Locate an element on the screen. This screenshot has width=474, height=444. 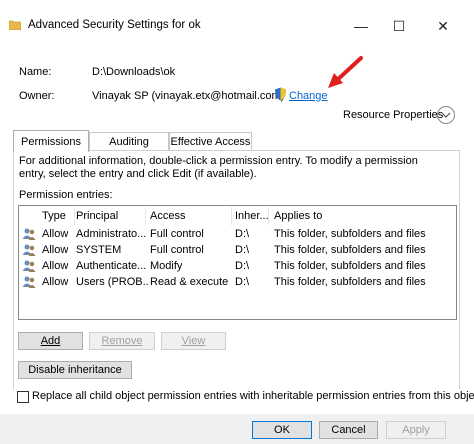
column-header-applies-to: Applies to is located at coordinates (298, 216).